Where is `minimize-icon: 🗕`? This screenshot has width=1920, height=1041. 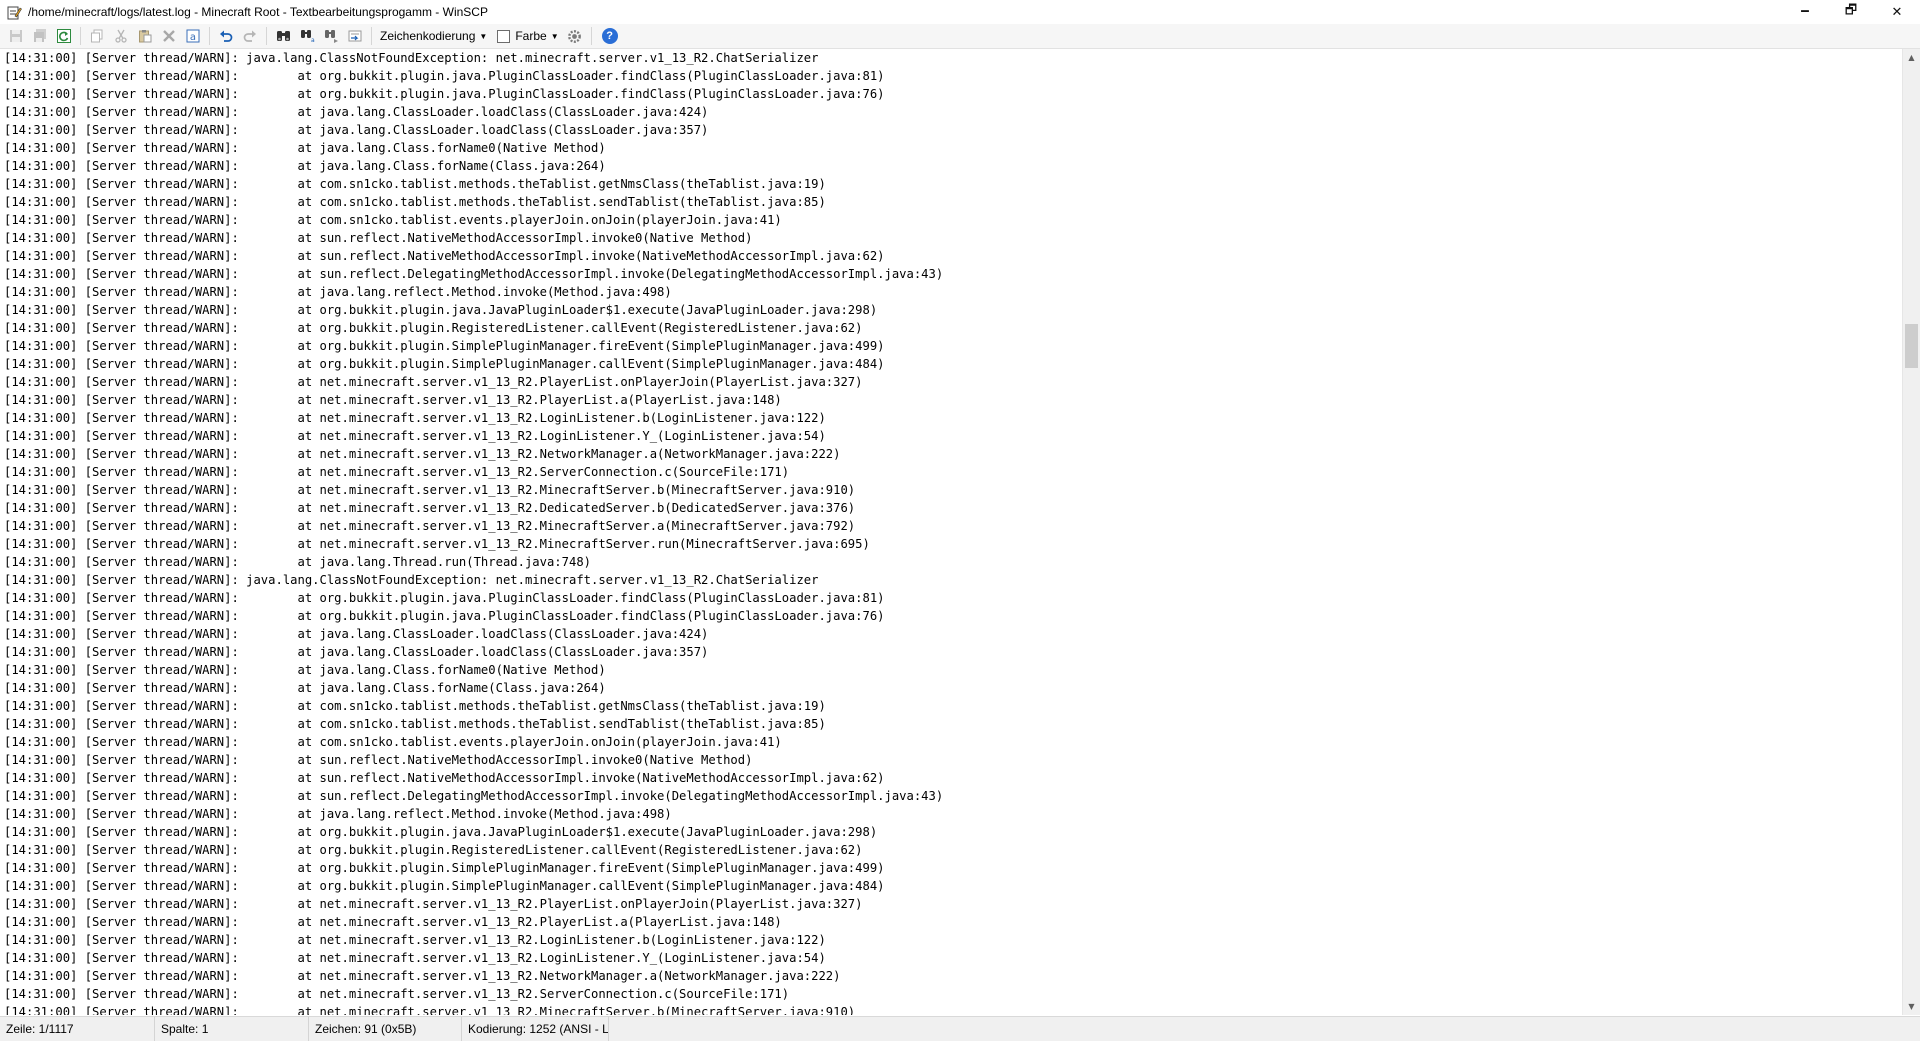 minimize-icon: 🗕 is located at coordinates (1805, 10).